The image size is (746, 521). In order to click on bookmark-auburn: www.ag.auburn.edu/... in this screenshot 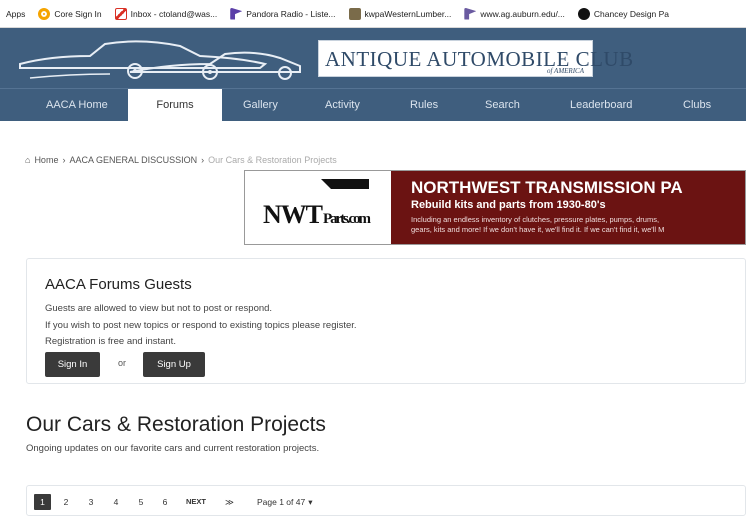, I will do `click(514, 13)`.